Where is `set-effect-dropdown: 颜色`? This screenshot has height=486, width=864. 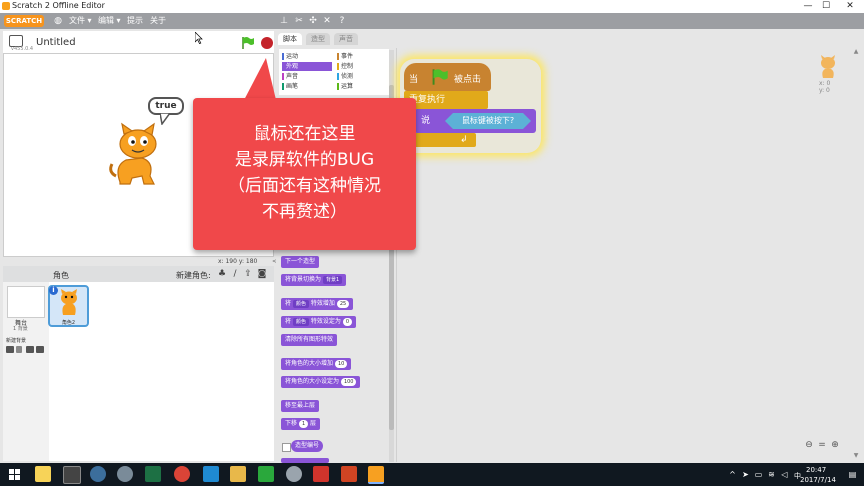
set-effect-dropdown: 颜色 is located at coordinates (300, 321).